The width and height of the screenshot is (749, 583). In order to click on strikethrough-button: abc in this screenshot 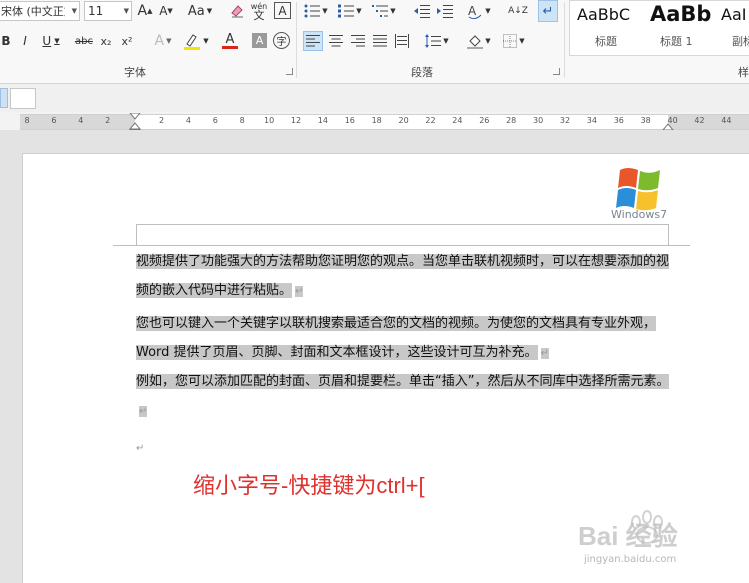, I will do `click(84, 41)`.